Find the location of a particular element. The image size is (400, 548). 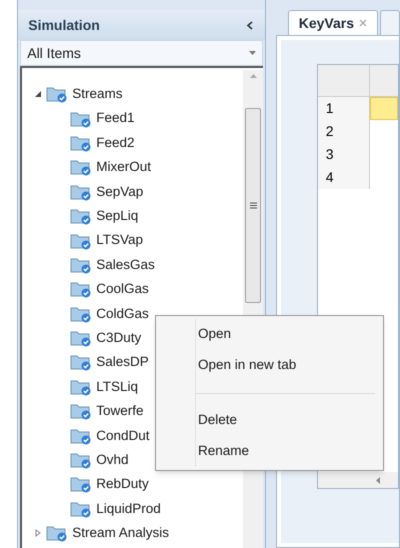

tree-item: RebDuty is located at coordinates (122, 484).